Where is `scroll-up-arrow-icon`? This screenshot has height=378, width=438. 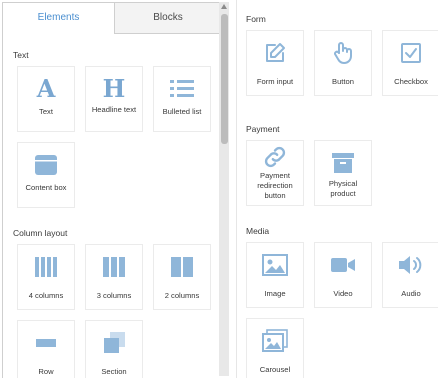
scroll-up-arrow-icon is located at coordinates (224, 6).